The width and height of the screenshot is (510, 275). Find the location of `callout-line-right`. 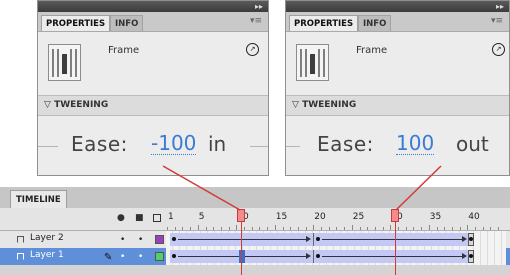

callout-line-right is located at coordinates (418, 188).